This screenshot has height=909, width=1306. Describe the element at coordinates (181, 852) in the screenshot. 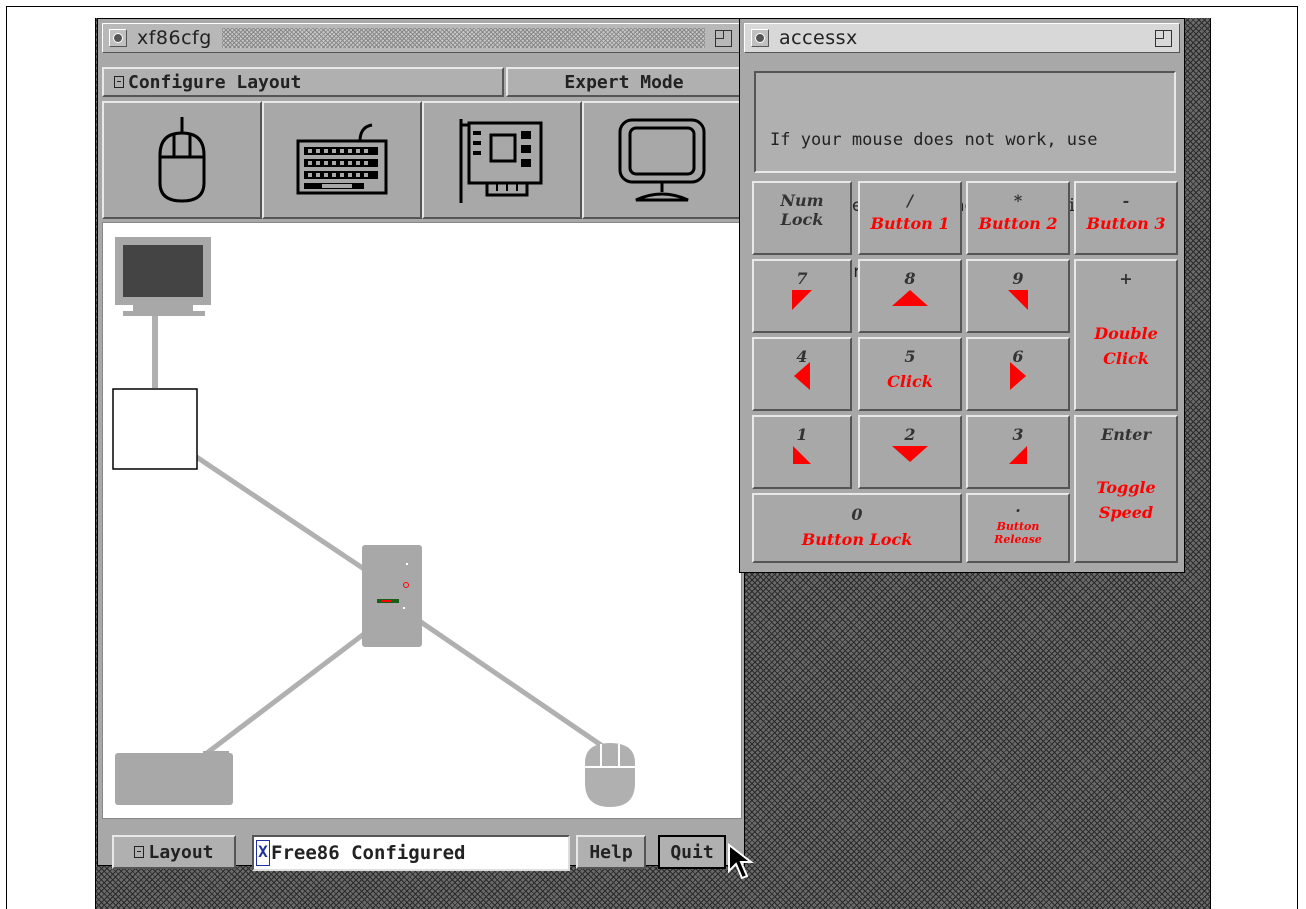

I see `layout-button-label: Layout` at that location.